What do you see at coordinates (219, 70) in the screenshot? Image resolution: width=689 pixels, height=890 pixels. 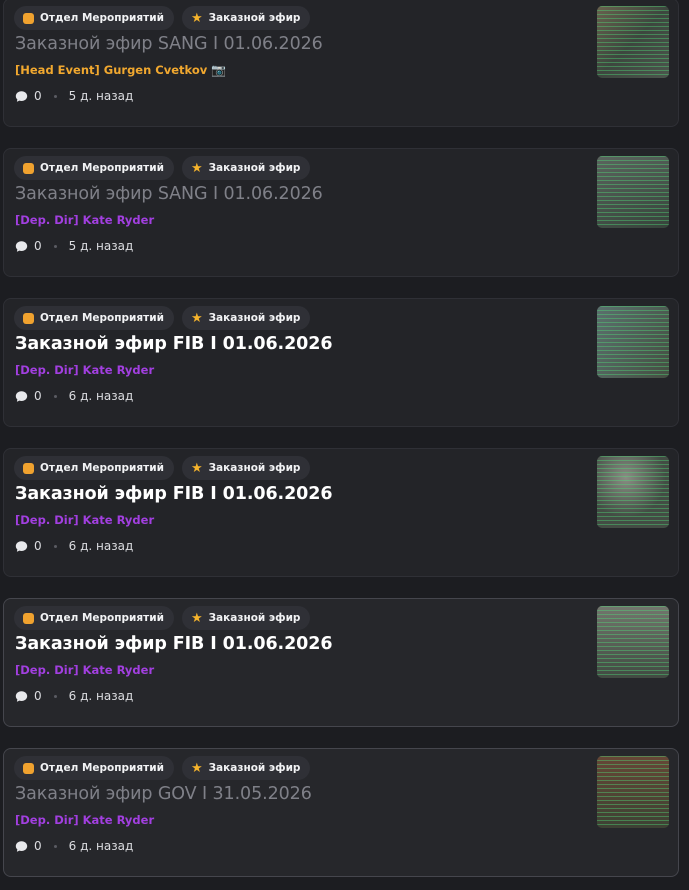 I see `camera-emoji: 📷` at bounding box center [219, 70].